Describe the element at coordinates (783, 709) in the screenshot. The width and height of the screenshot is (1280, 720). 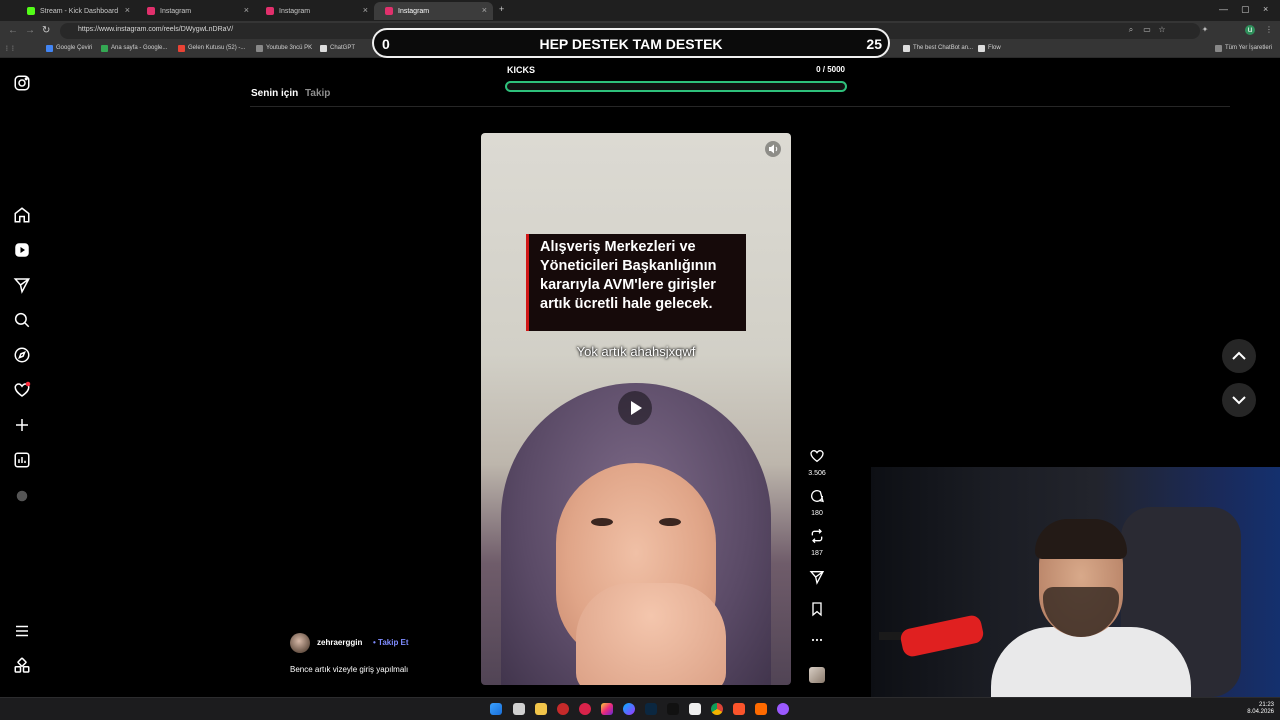
I see `obs-icon` at that location.